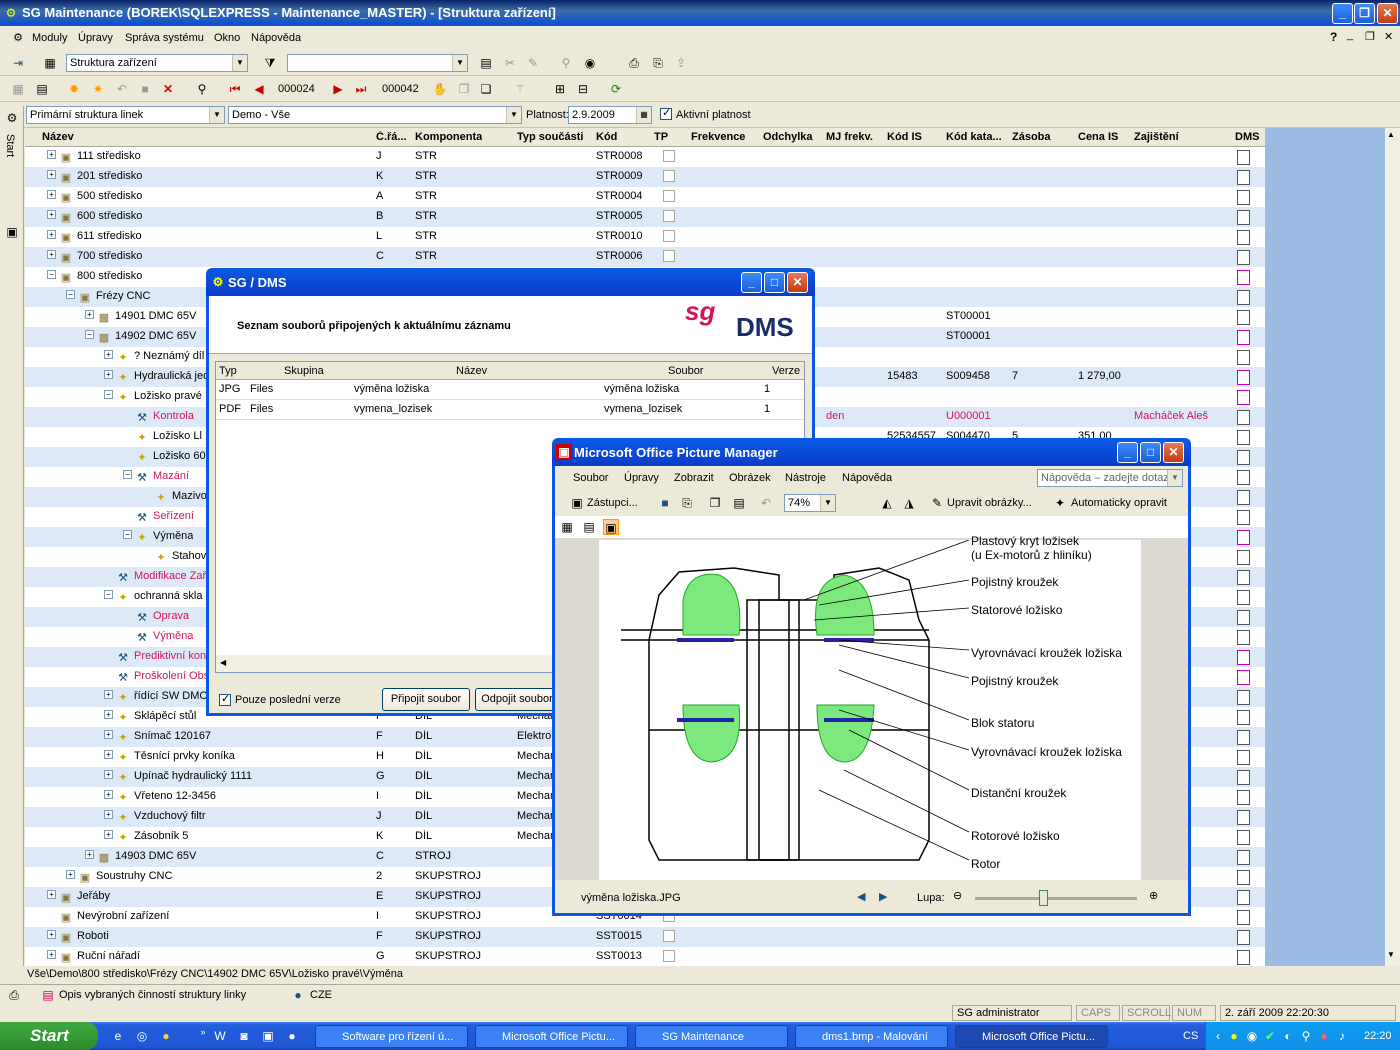  What do you see at coordinates (583, 89) in the screenshot?
I see `tree-collapse-icon: ⊟` at bounding box center [583, 89].